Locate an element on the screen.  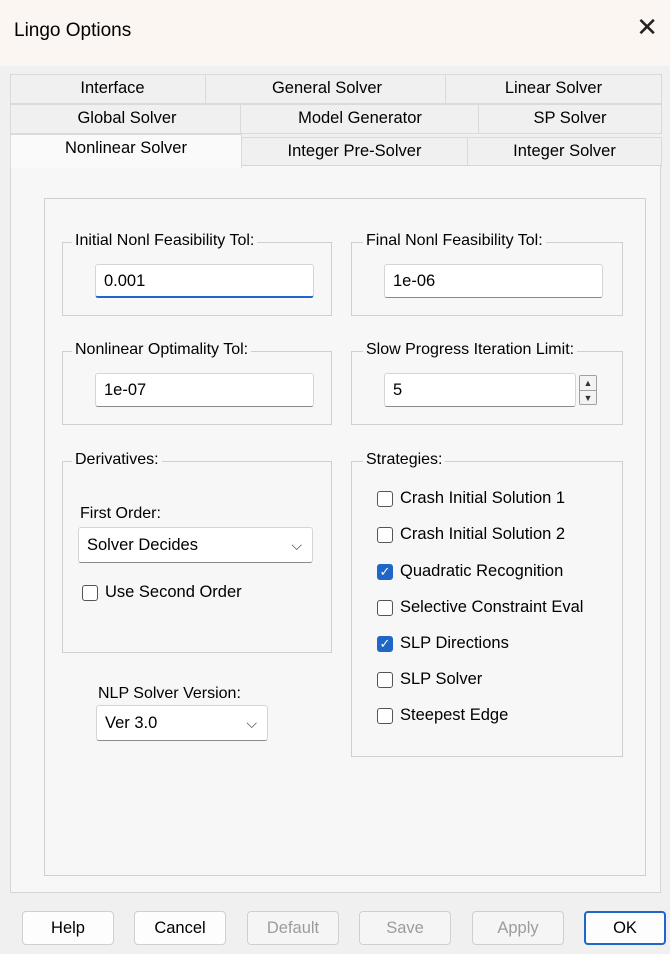
initial-feasibility-input: 0.001 is located at coordinates (204, 281).